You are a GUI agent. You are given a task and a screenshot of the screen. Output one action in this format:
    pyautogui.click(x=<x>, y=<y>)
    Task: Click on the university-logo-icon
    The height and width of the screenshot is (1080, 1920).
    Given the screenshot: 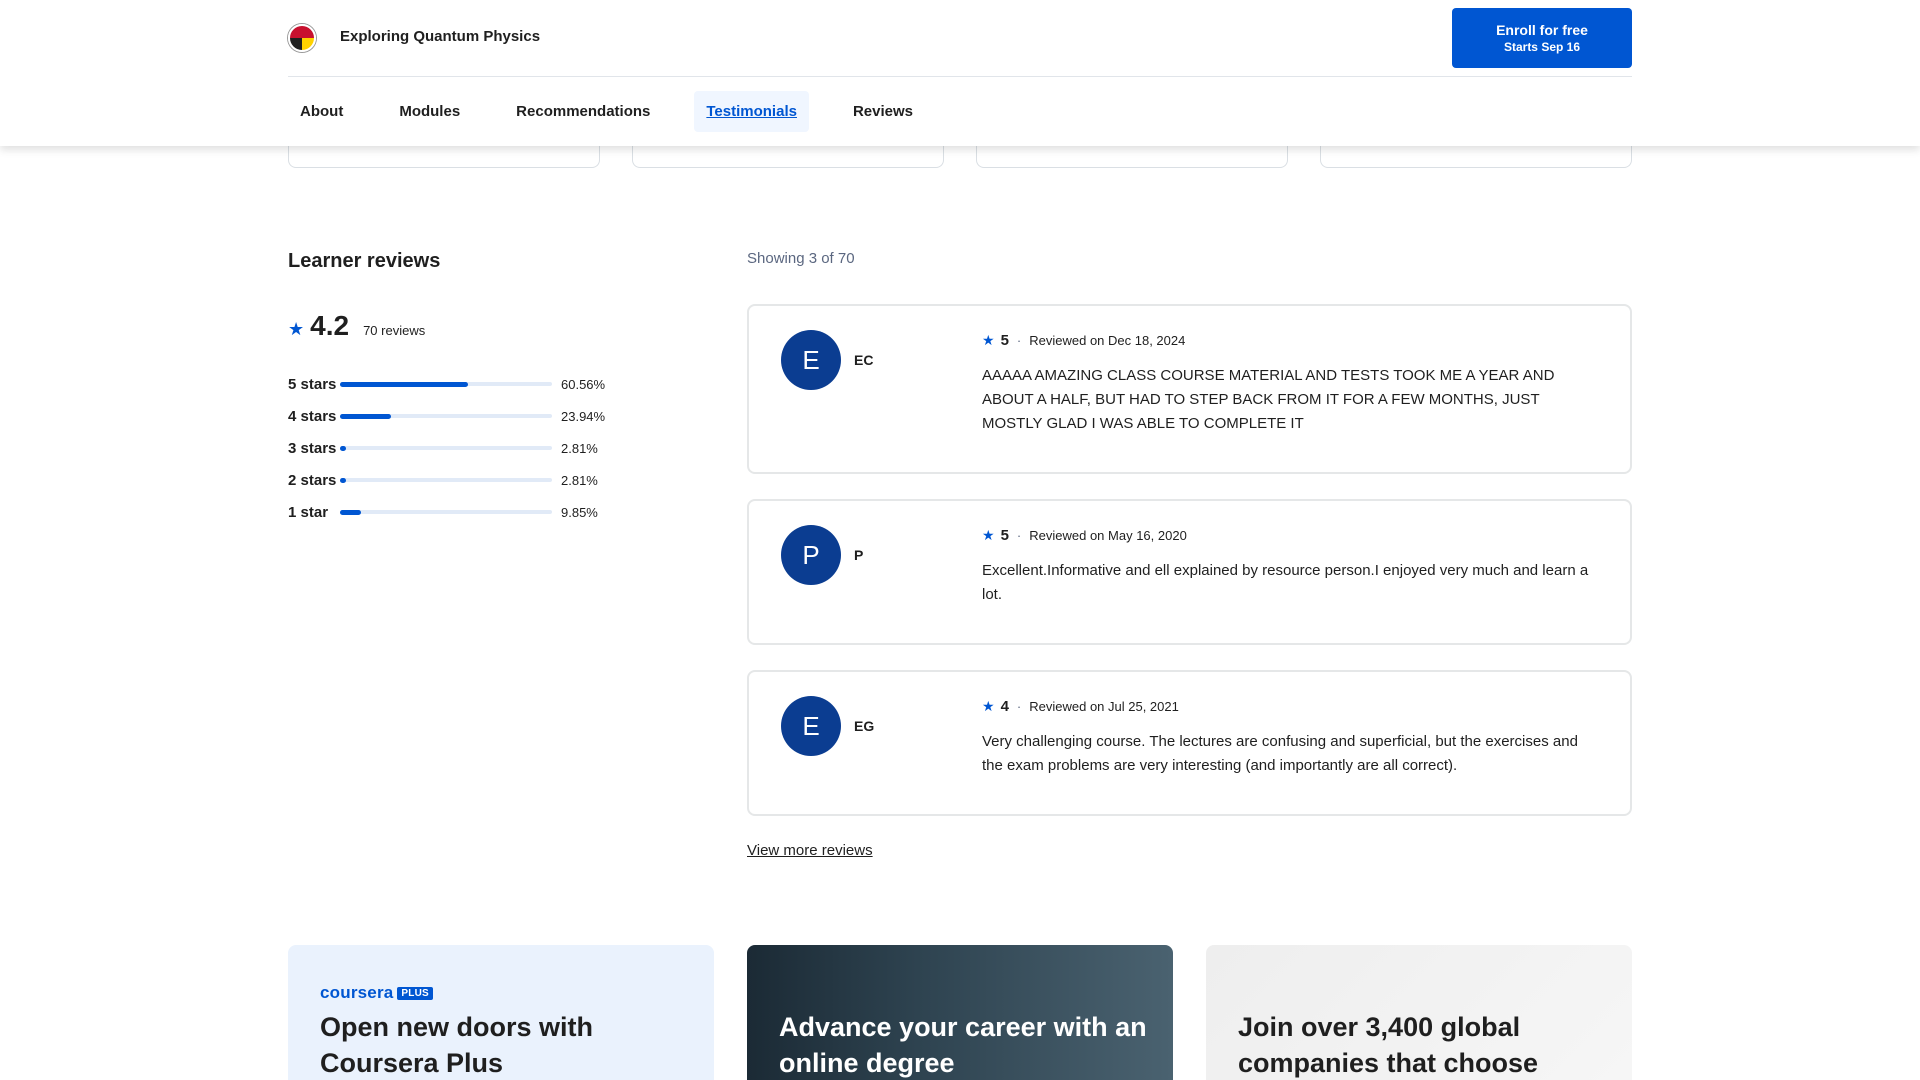 What is the action you would take?
    pyautogui.click(x=302, y=38)
    